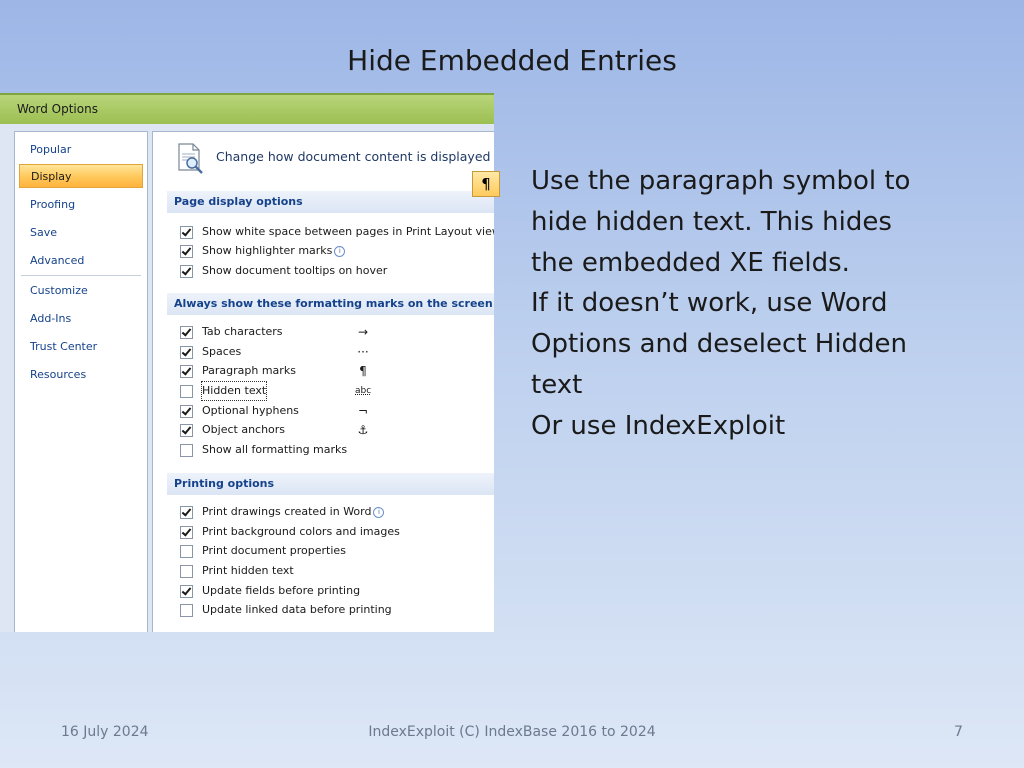 The width and height of the screenshot is (1024, 768). What do you see at coordinates (512, 60) in the screenshot?
I see `slide-title: Hide Embedded Entries` at bounding box center [512, 60].